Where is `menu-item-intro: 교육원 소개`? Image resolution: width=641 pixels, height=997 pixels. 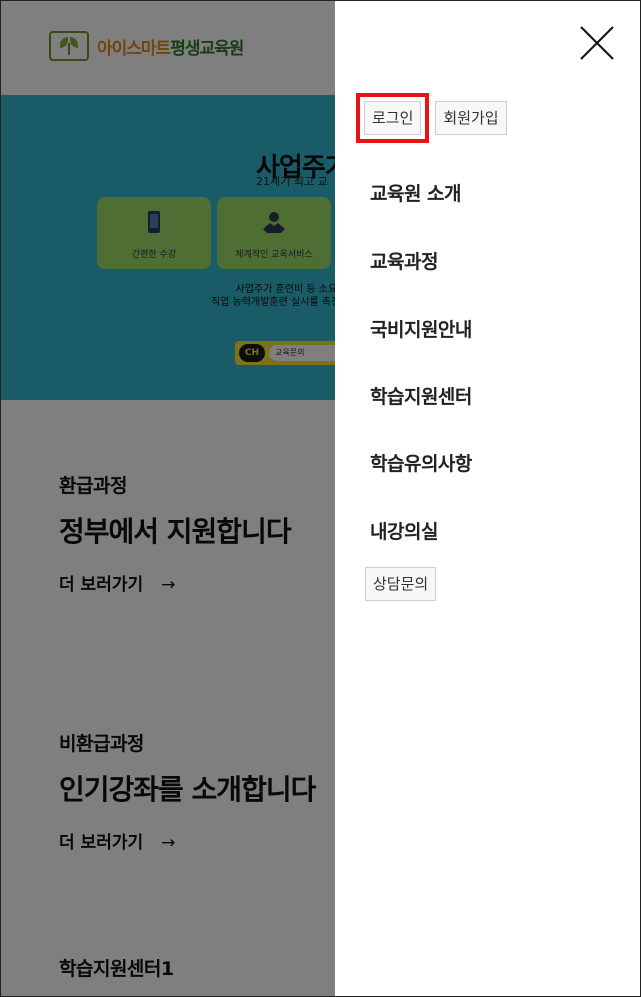 menu-item-intro: 교육원 소개 is located at coordinates (416, 192).